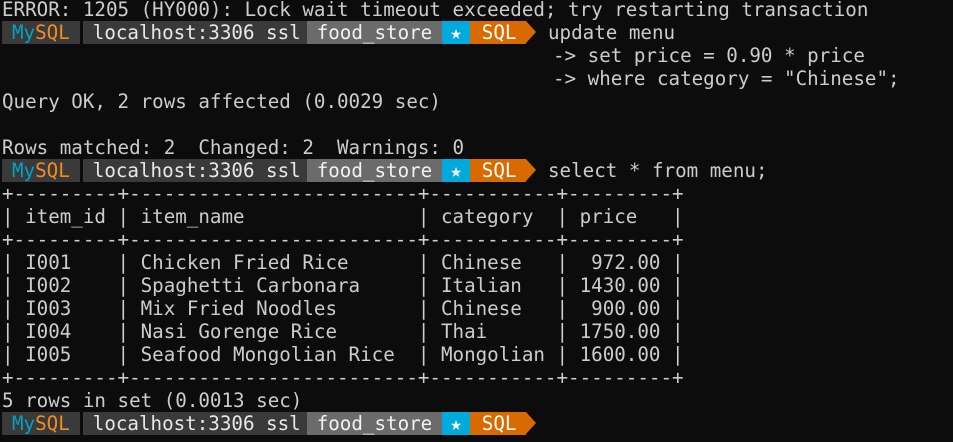 This screenshot has height=442, width=953. Describe the element at coordinates (743, 78) in the screenshot. I see `update-command-text-3: where category = "Chinese";` at that location.